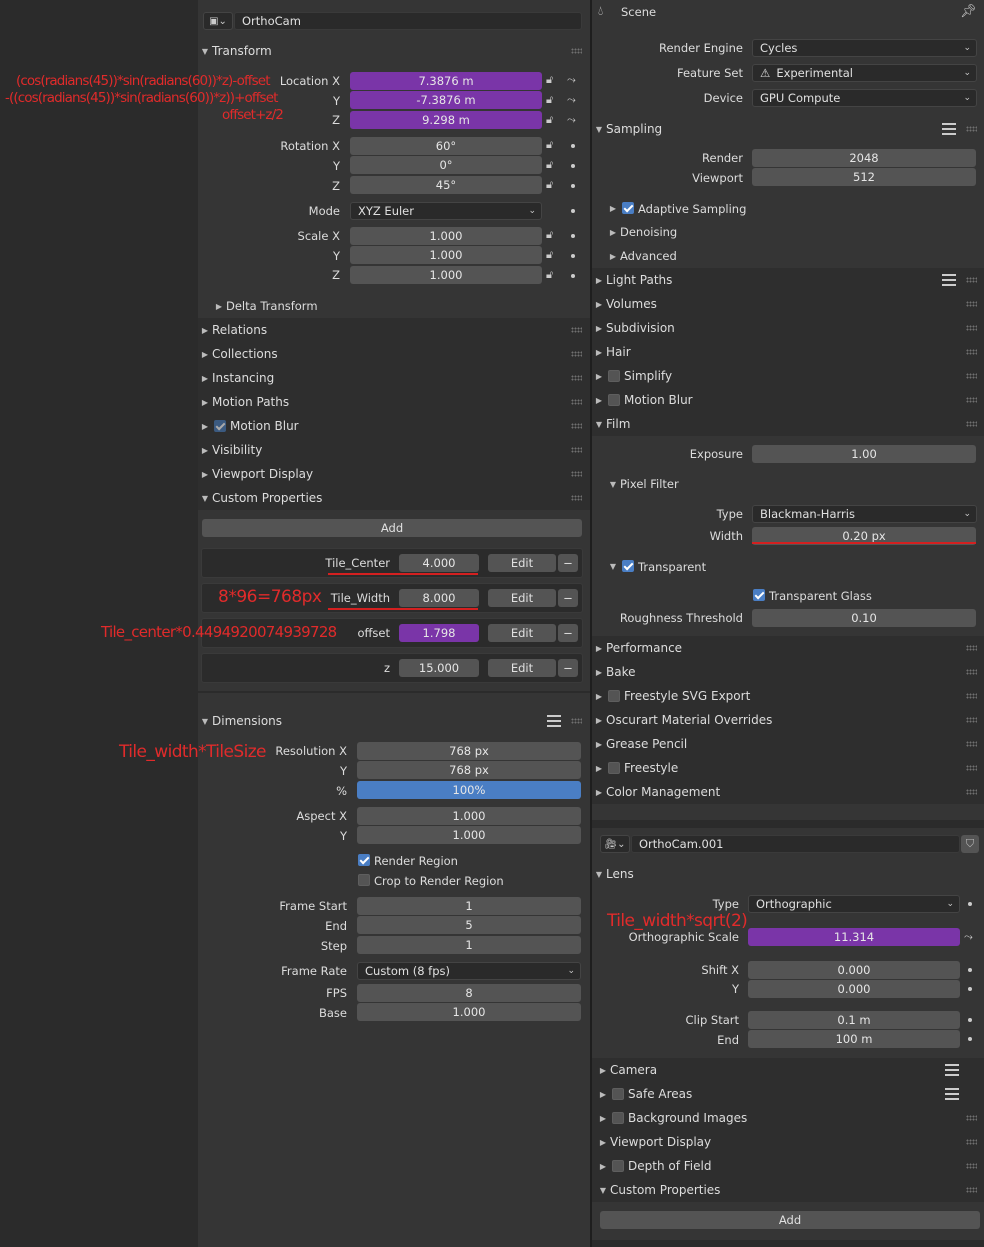 This screenshot has width=984, height=1247. I want to click on shift-y-field: 0.000, so click(854, 989).